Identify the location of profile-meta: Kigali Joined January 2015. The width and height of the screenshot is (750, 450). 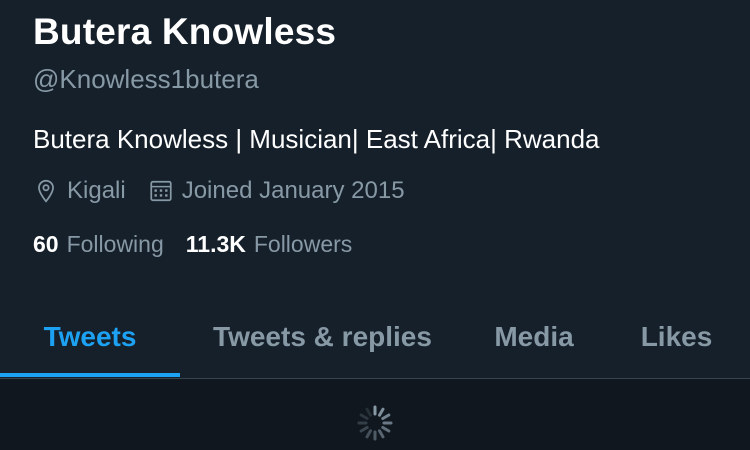
(381, 191).